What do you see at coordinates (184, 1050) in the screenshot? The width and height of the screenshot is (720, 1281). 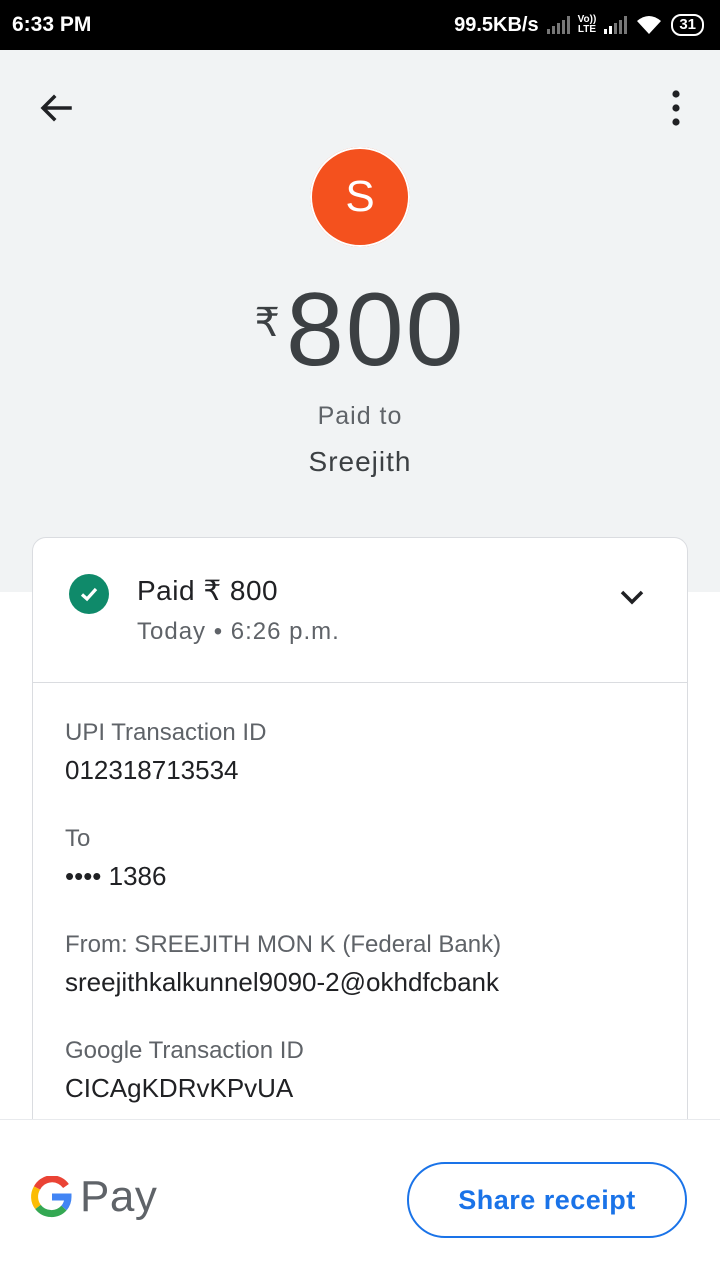 I see `detail-label: Google Transaction ID` at bounding box center [184, 1050].